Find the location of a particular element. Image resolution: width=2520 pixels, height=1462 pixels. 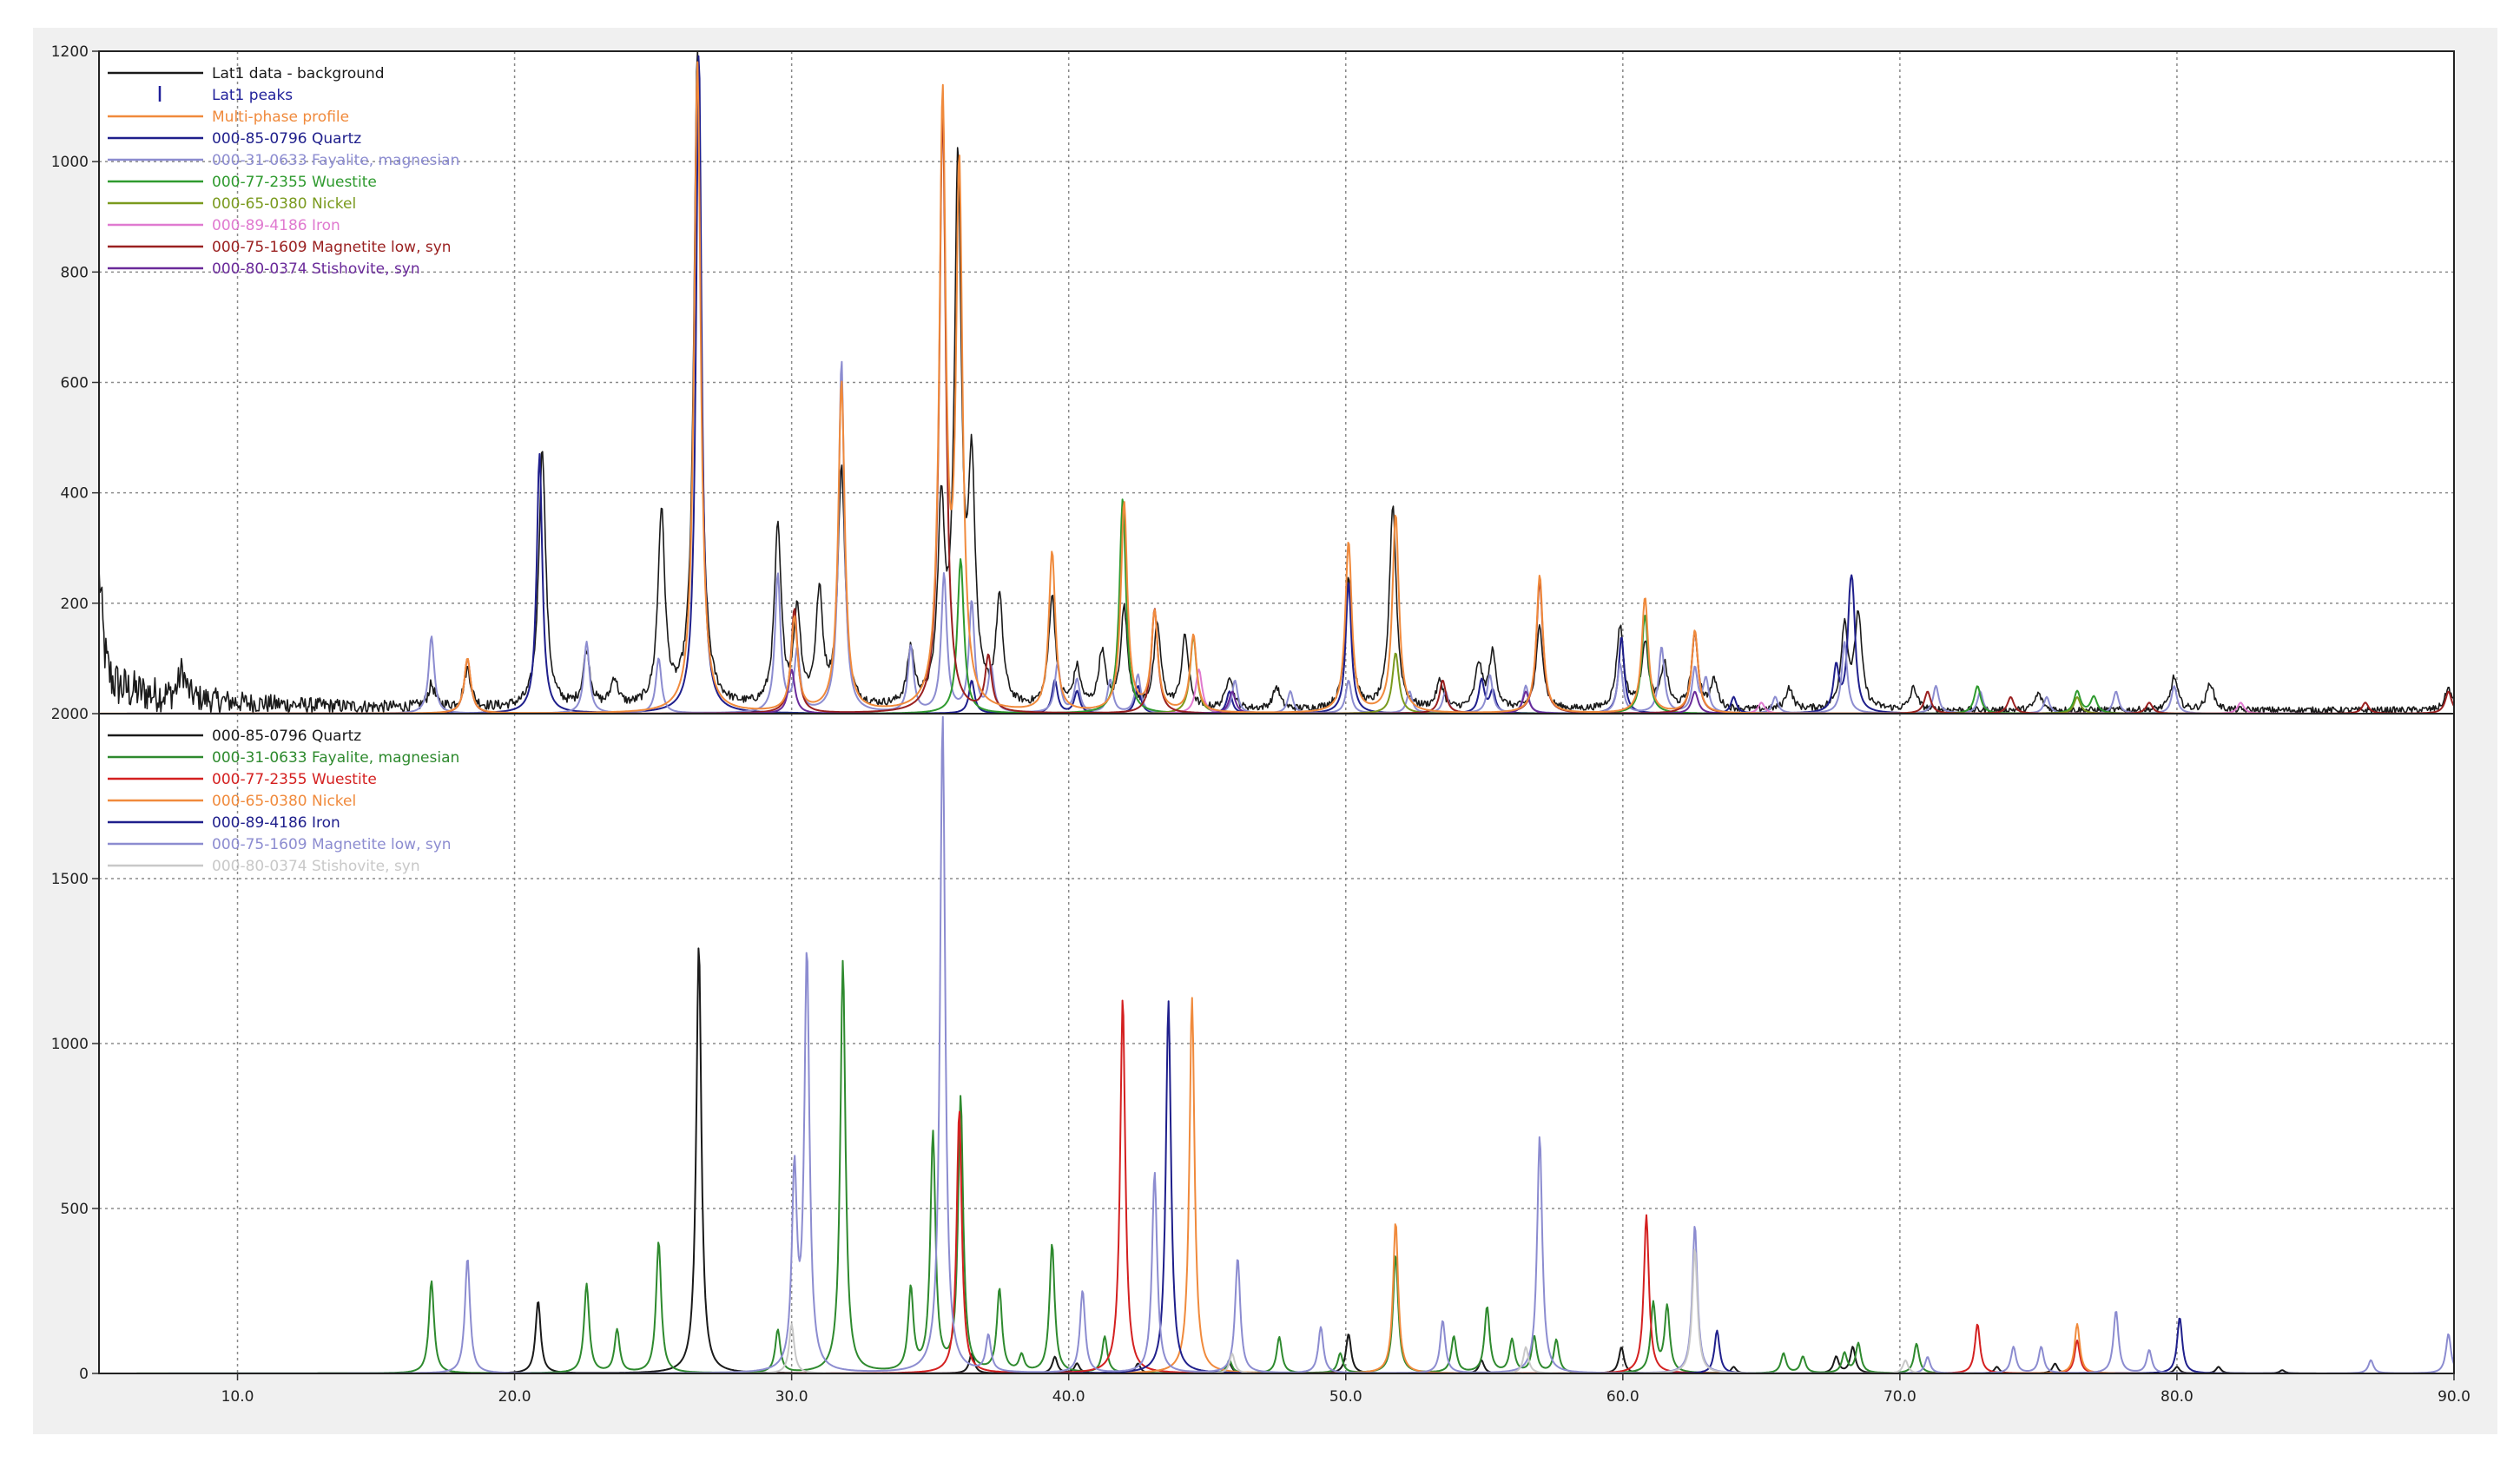

y-tick-label: 200 is located at coordinates (75, 604).